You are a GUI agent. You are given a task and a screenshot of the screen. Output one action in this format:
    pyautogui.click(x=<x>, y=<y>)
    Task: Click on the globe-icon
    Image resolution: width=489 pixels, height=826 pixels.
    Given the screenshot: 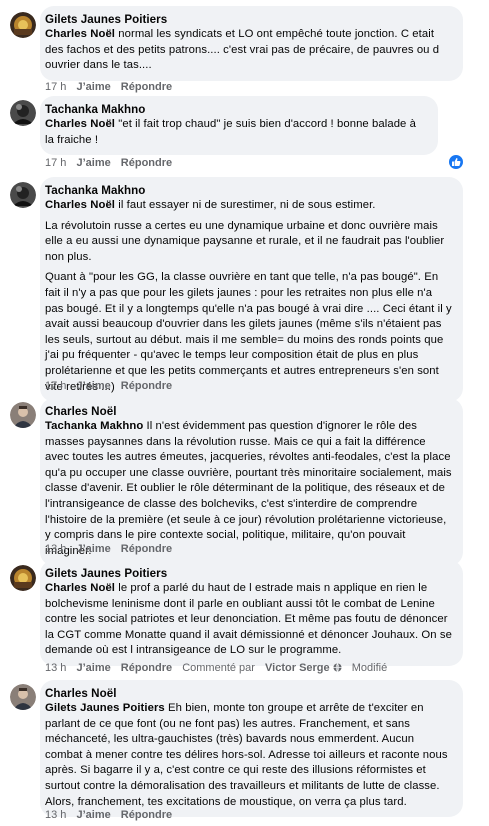 What is the action you would take?
    pyautogui.click(x=337, y=668)
    